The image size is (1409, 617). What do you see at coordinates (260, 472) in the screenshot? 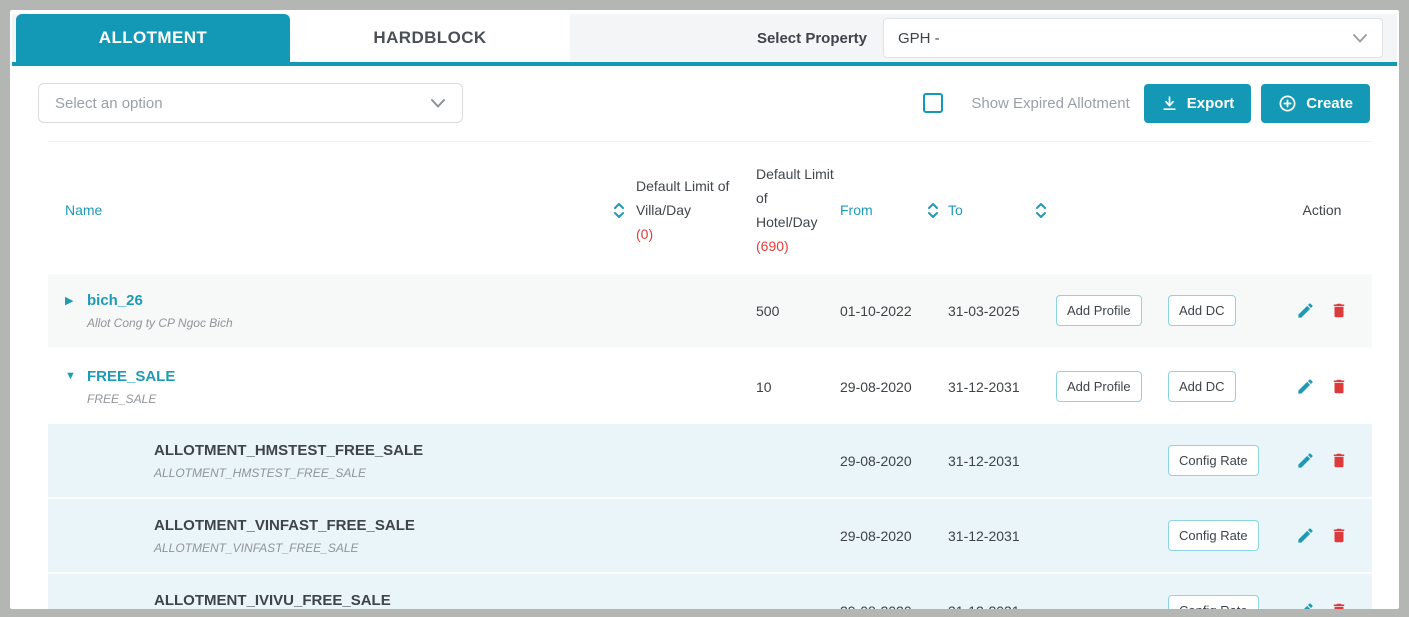
I see `allotment-subtitle: ALLOTMENT_HMSTEST_FREE_SALE` at bounding box center [260, 472].